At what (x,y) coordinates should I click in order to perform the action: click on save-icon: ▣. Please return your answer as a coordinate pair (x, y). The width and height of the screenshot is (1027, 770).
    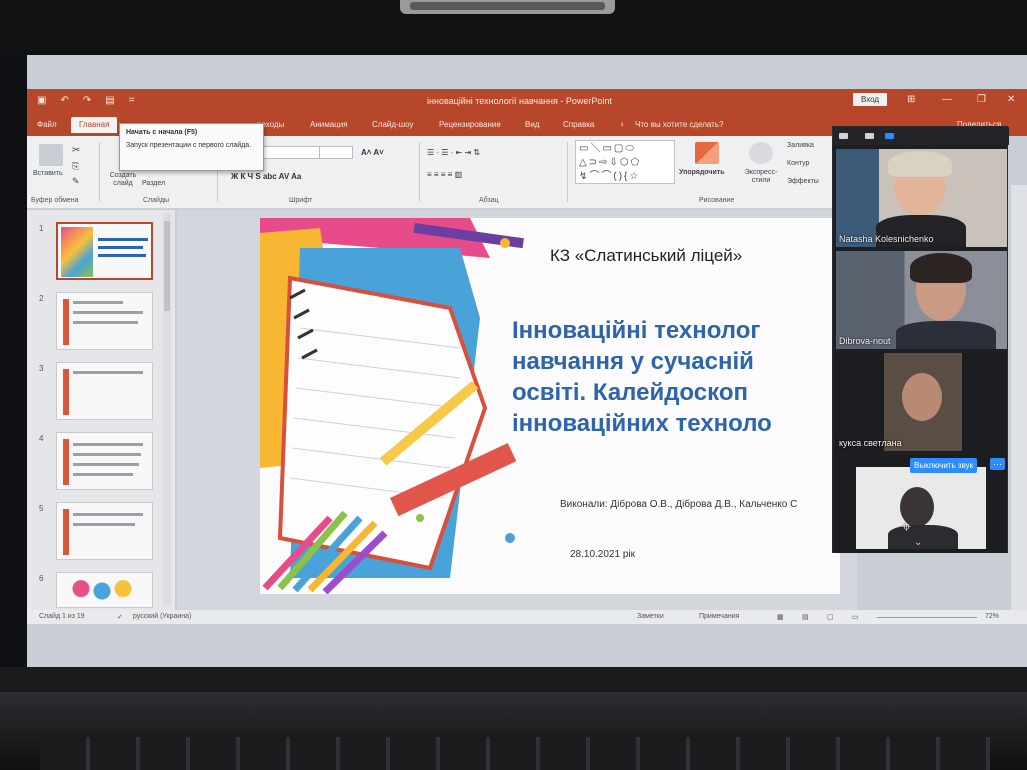
    Looking at the image, I should click on (41, 100).